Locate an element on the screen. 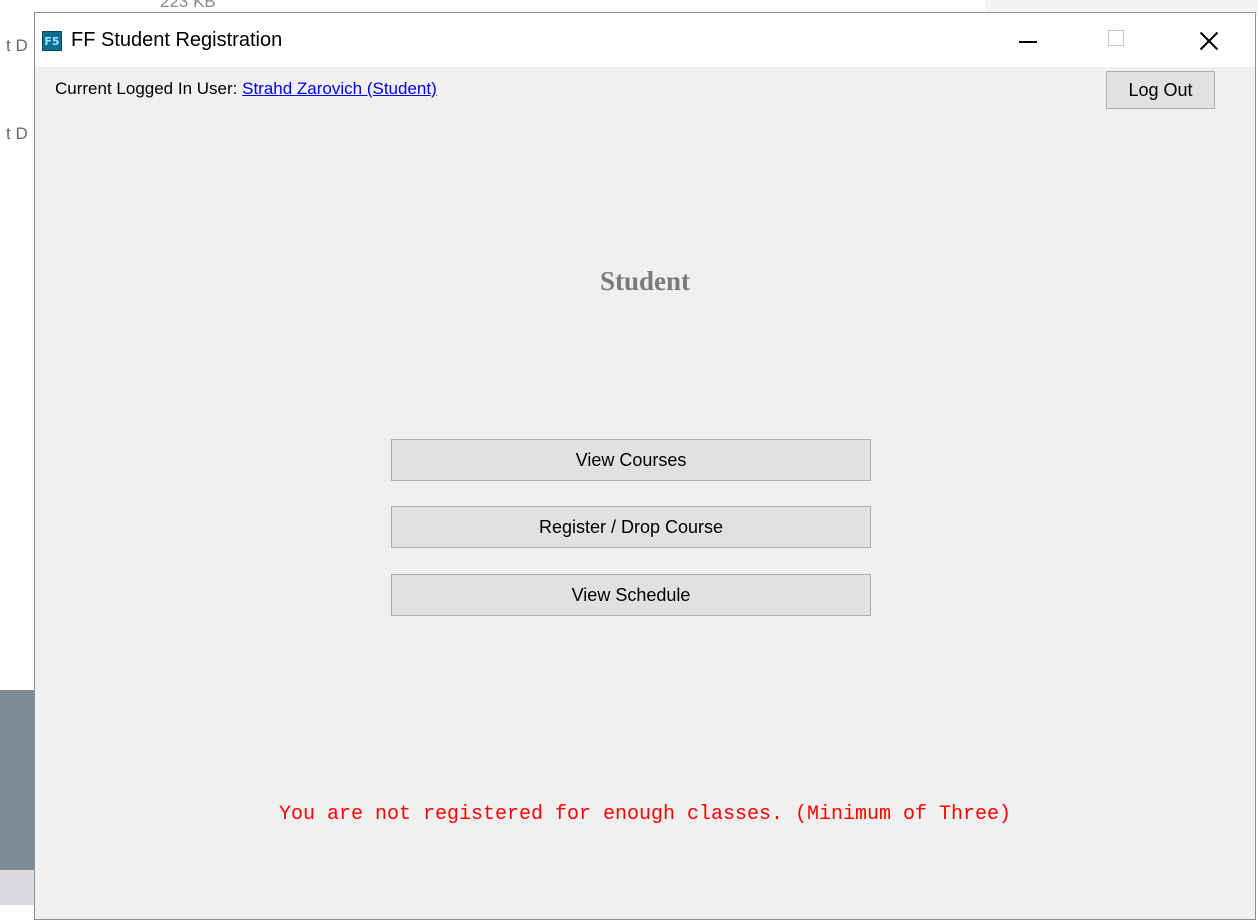  register-drop-course-button: Register / Drop Course is located at coordinates (631, 527).